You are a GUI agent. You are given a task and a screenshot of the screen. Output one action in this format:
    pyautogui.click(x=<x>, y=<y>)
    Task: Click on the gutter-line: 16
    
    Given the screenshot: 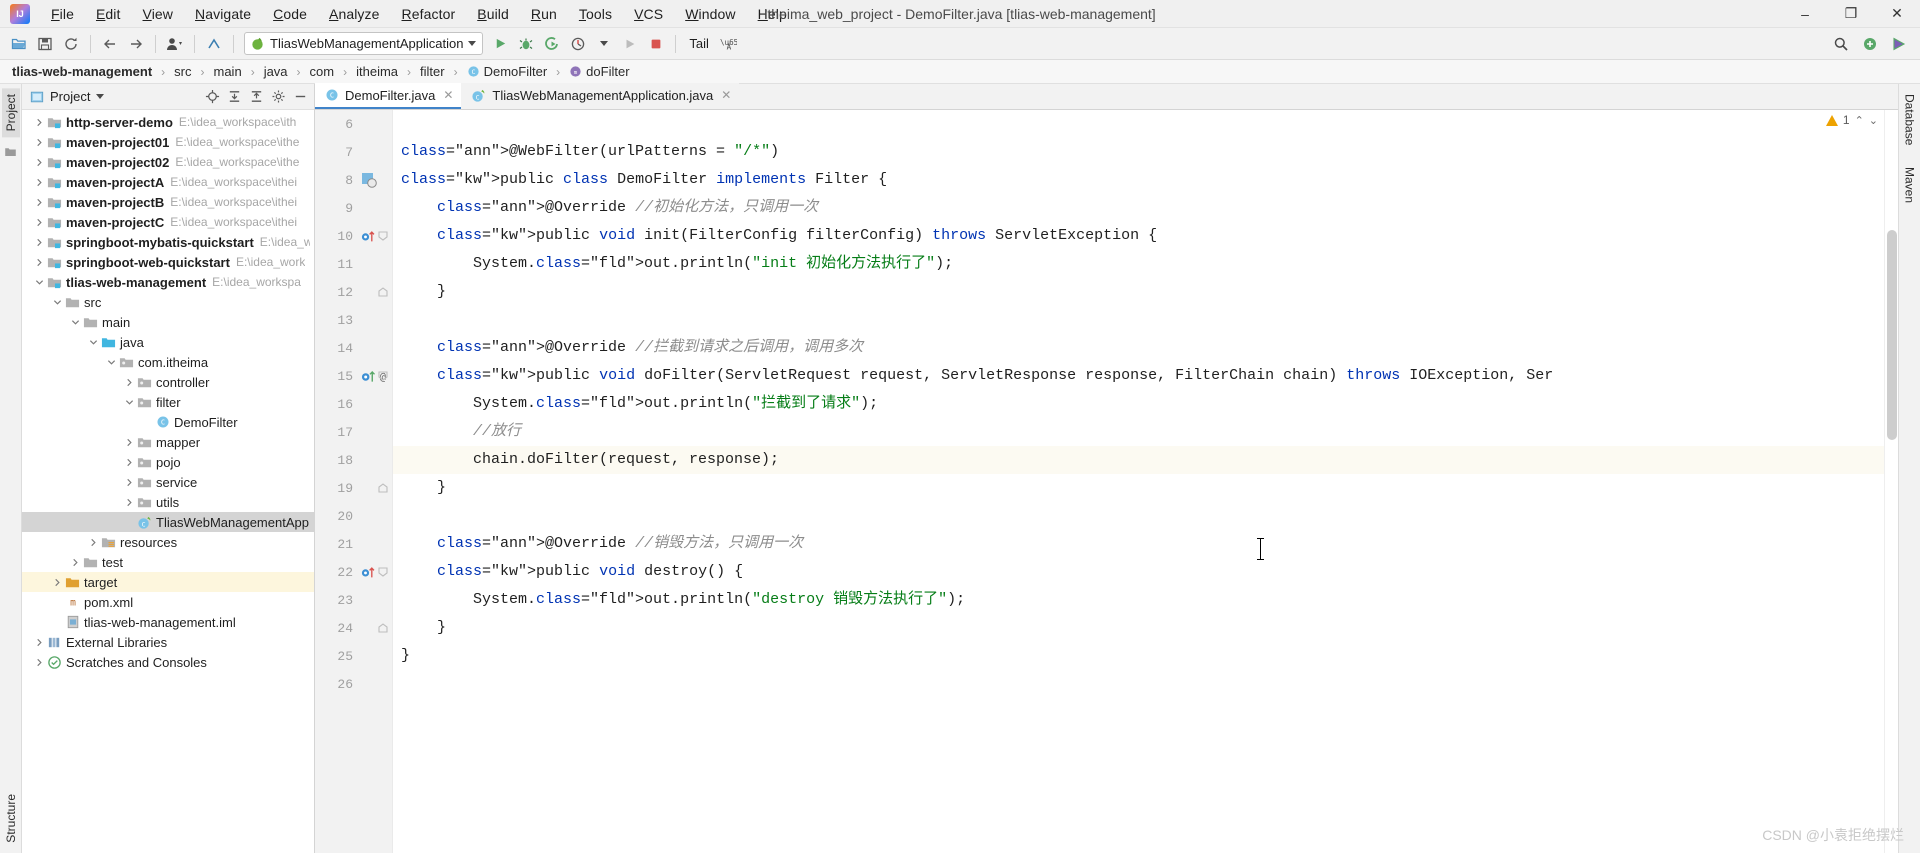 What is the action you would take?
    pyautogui.click(x=353, y=404)
    